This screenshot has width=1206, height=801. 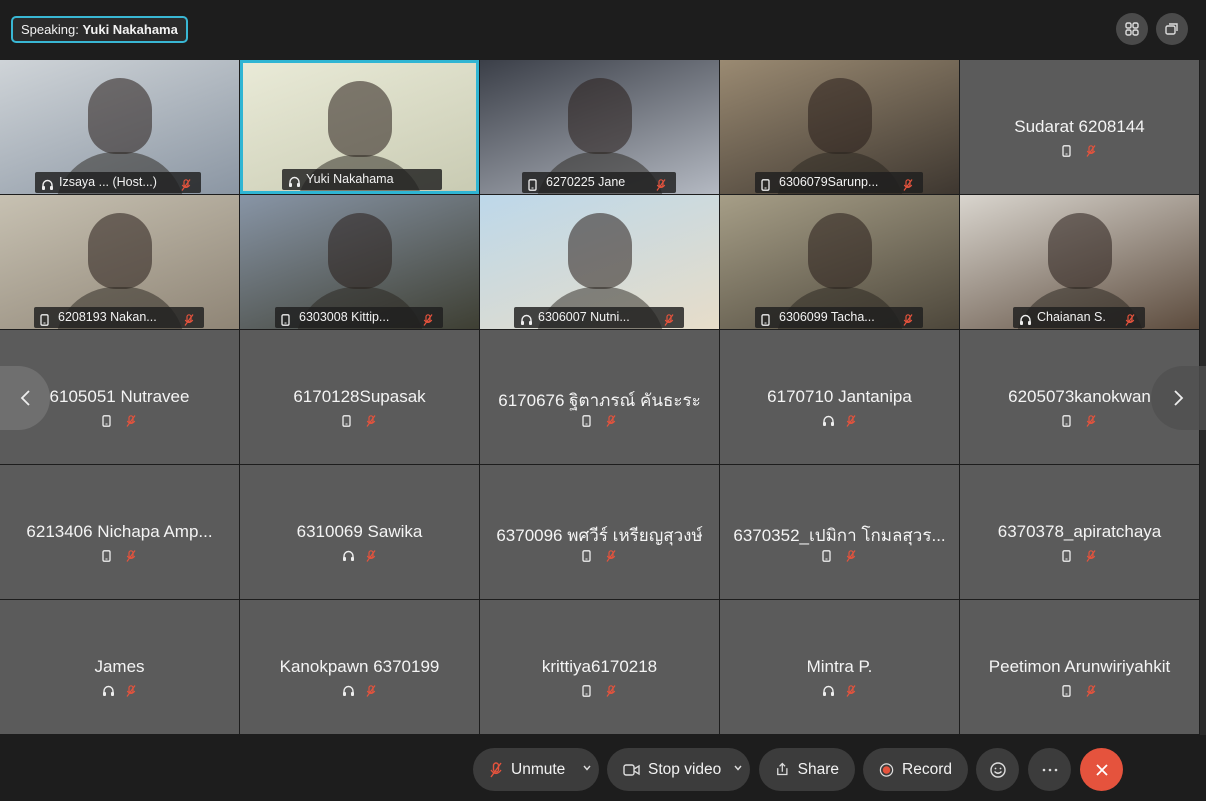 I want to click on participant-audio-tile: Mintra P., so click(x=839, y=667).